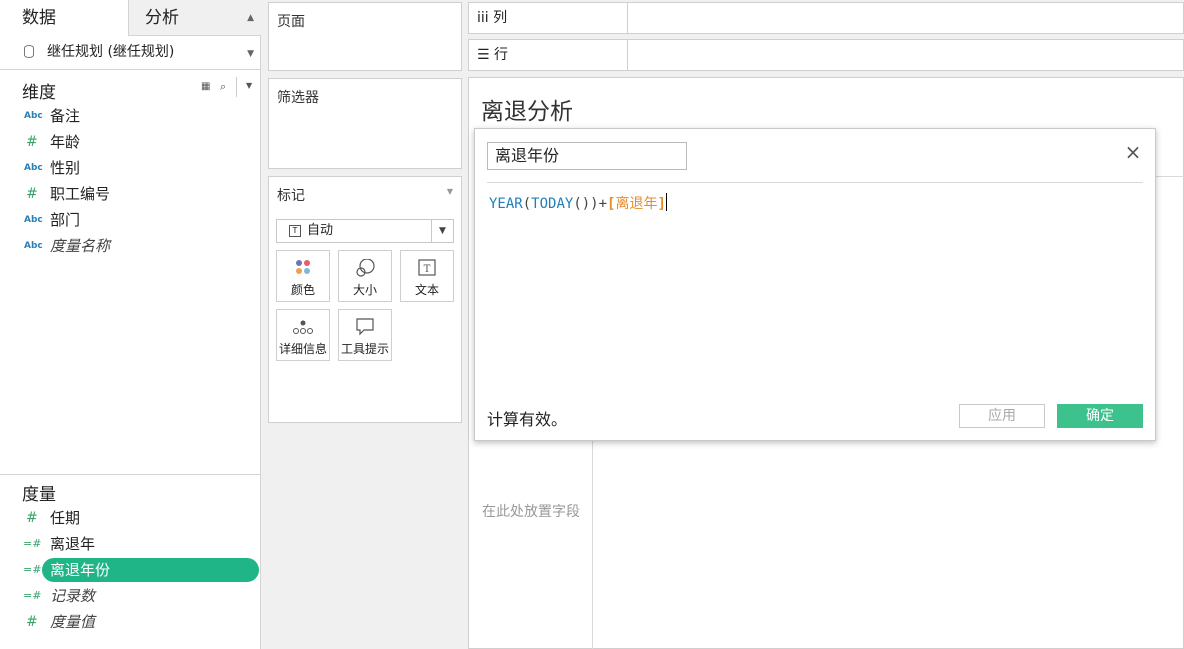 The width and height of the screenshot is (1184, 649). Describe the element at coordinates (130, 116) in the screenshot. I see `dimension-field-remarks: Abc 备注` at that location.